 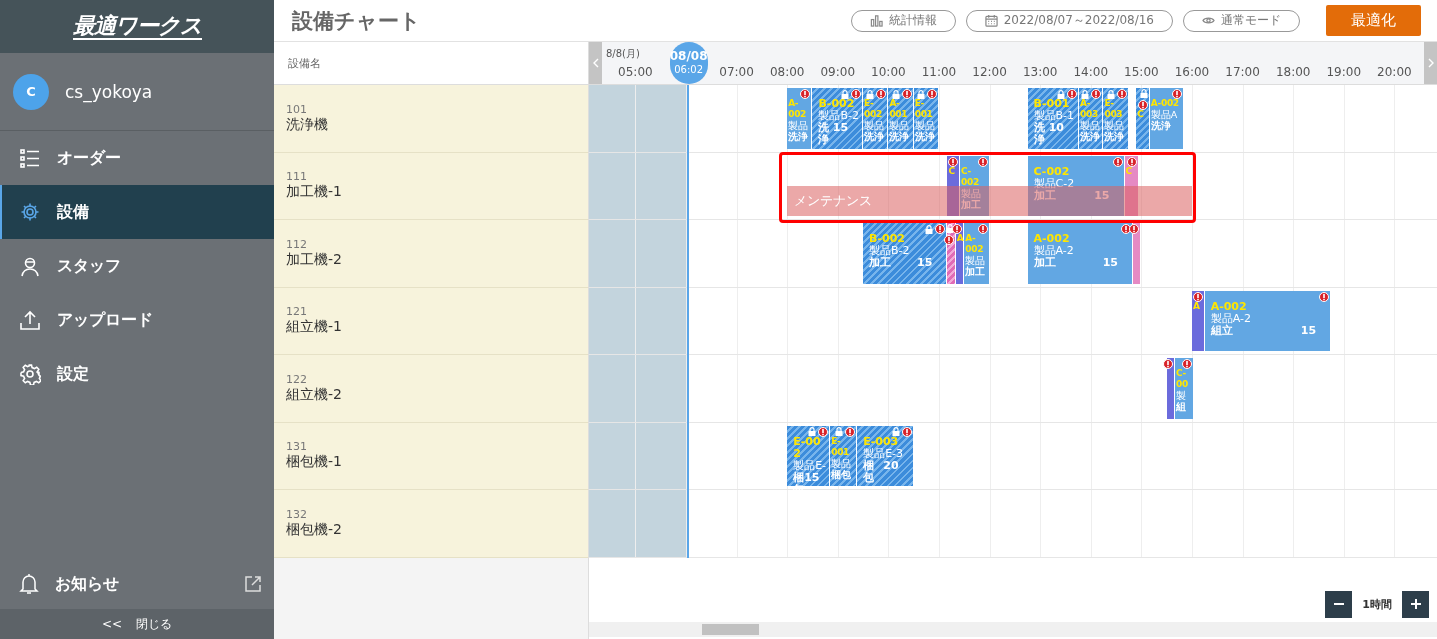 What do you see at coordinates (1091, 118) in the screenshot?
I see `task-bar: A-003 製品 洗浄` at bounding box center [1091, 118].